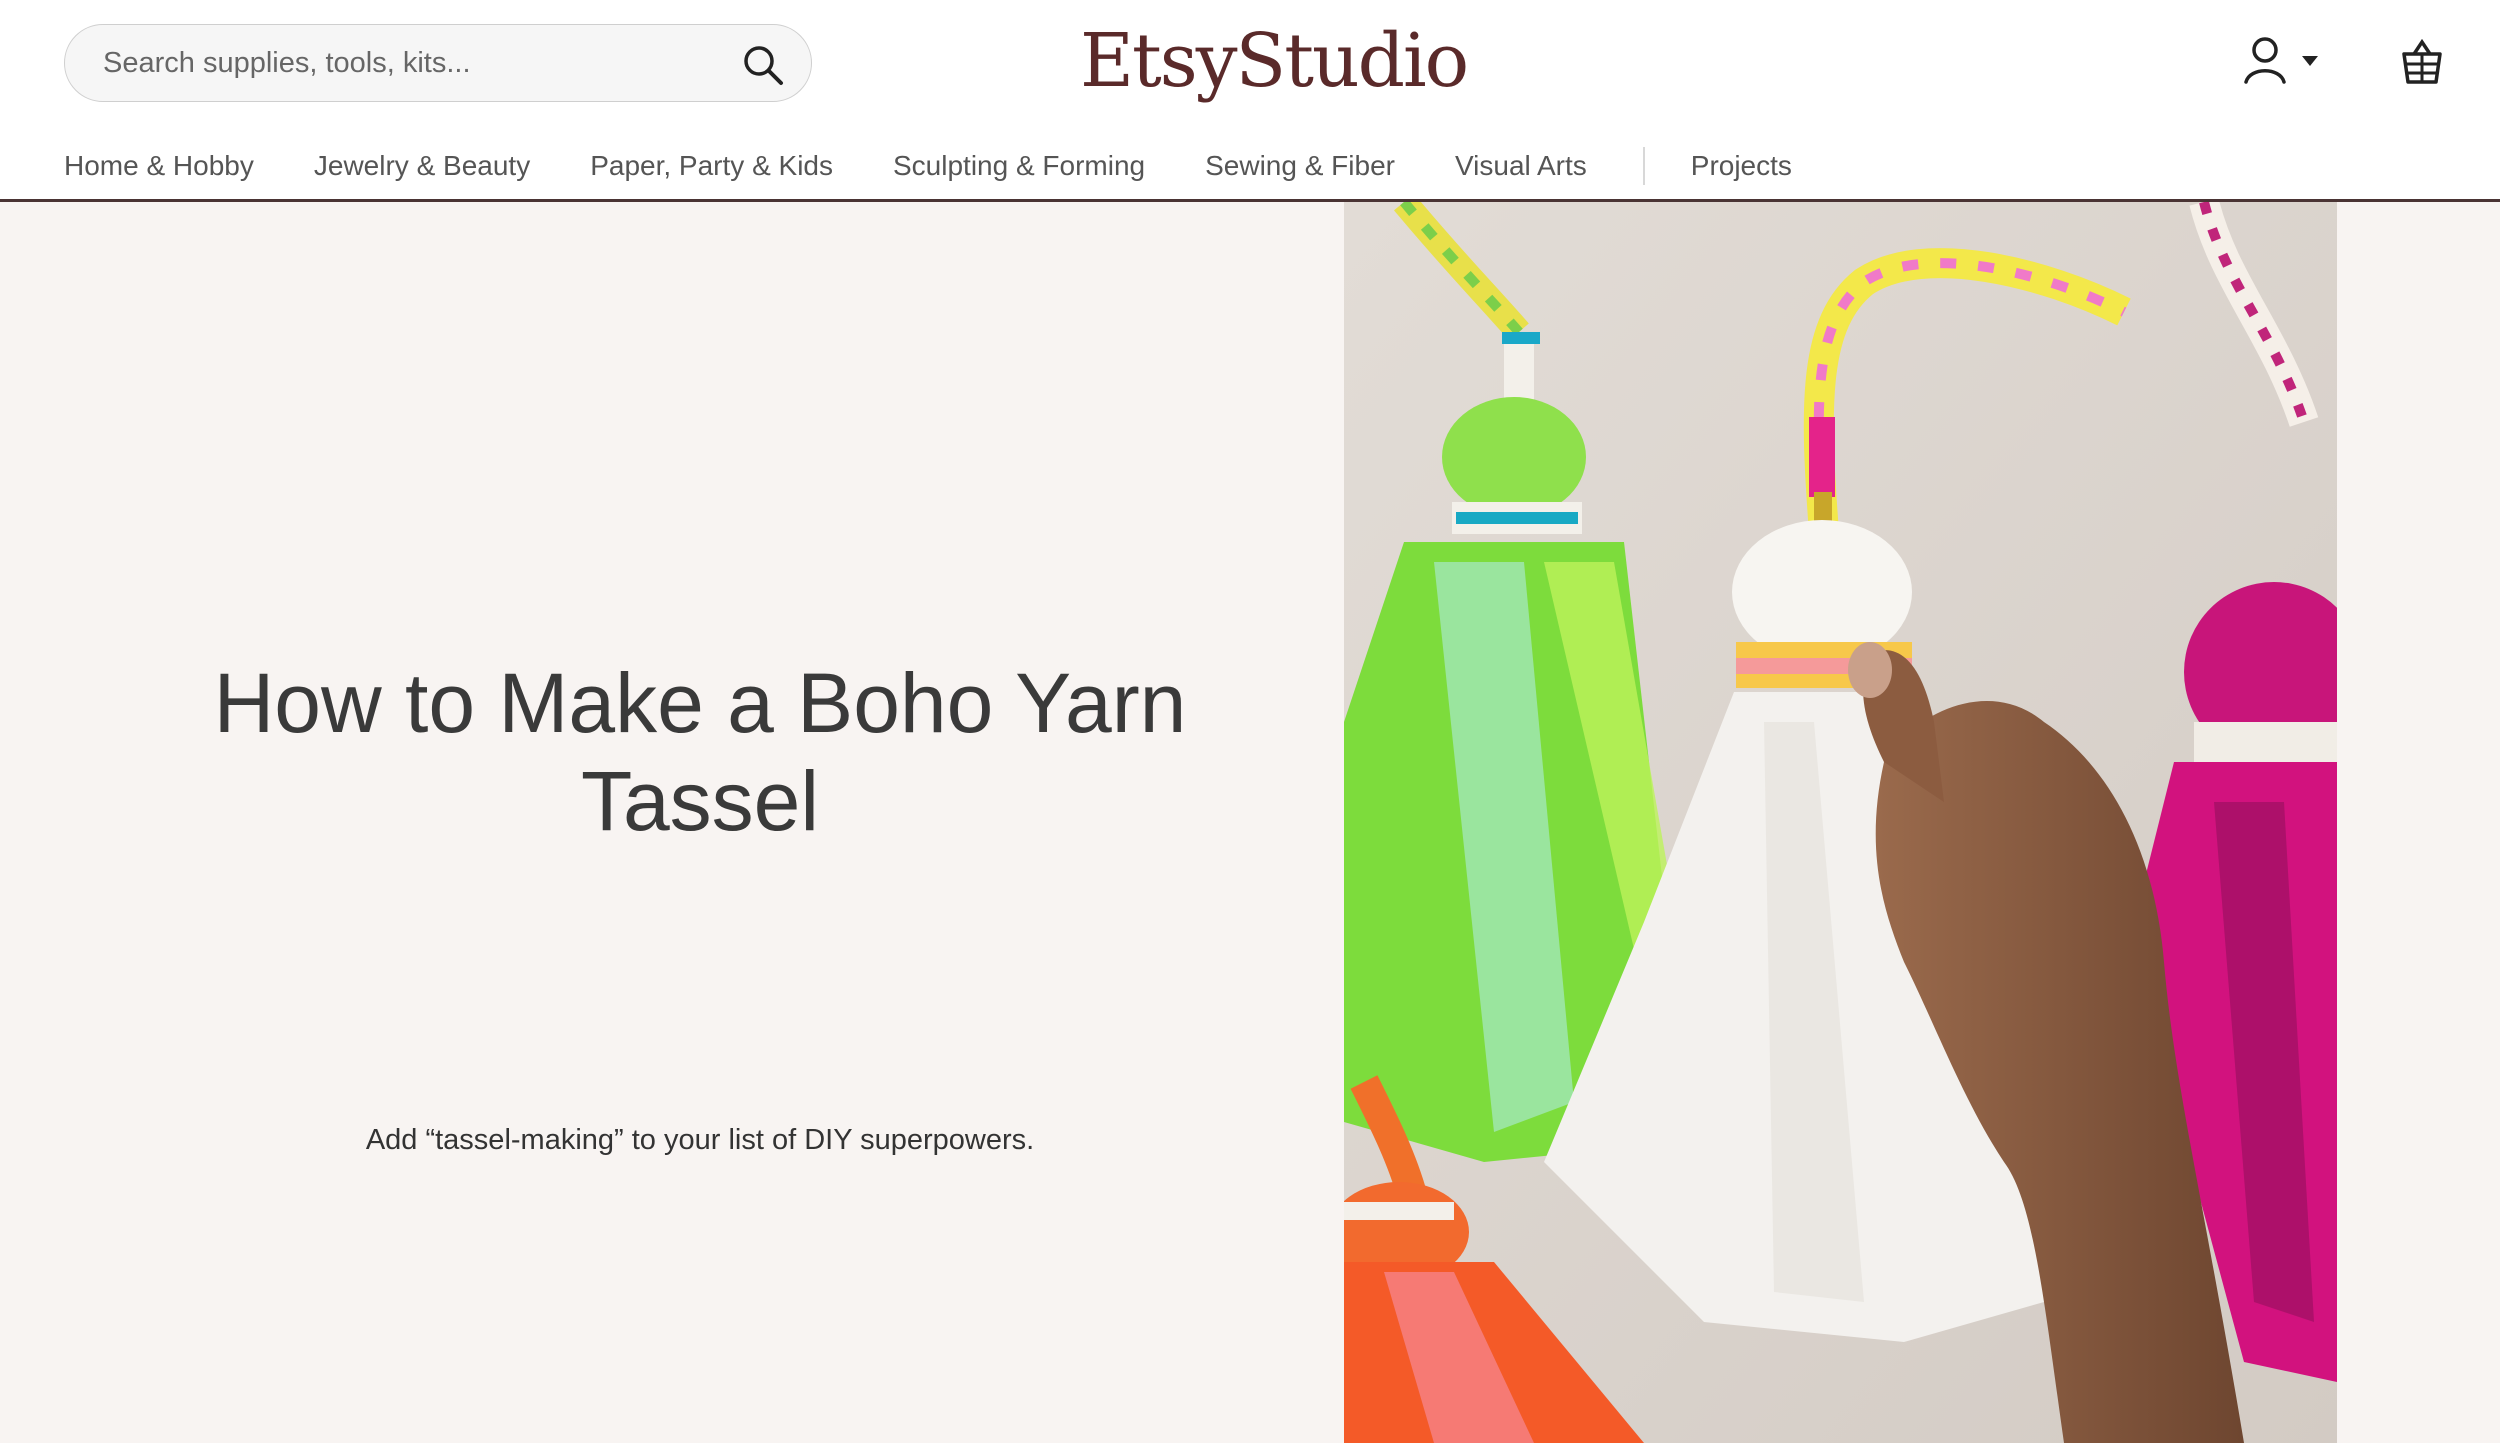 Image resolution: width=2500 pixels, height=1443 pixels. I want to click on etsy-studio-logo: EtsyStudio, so click(1274, 61).